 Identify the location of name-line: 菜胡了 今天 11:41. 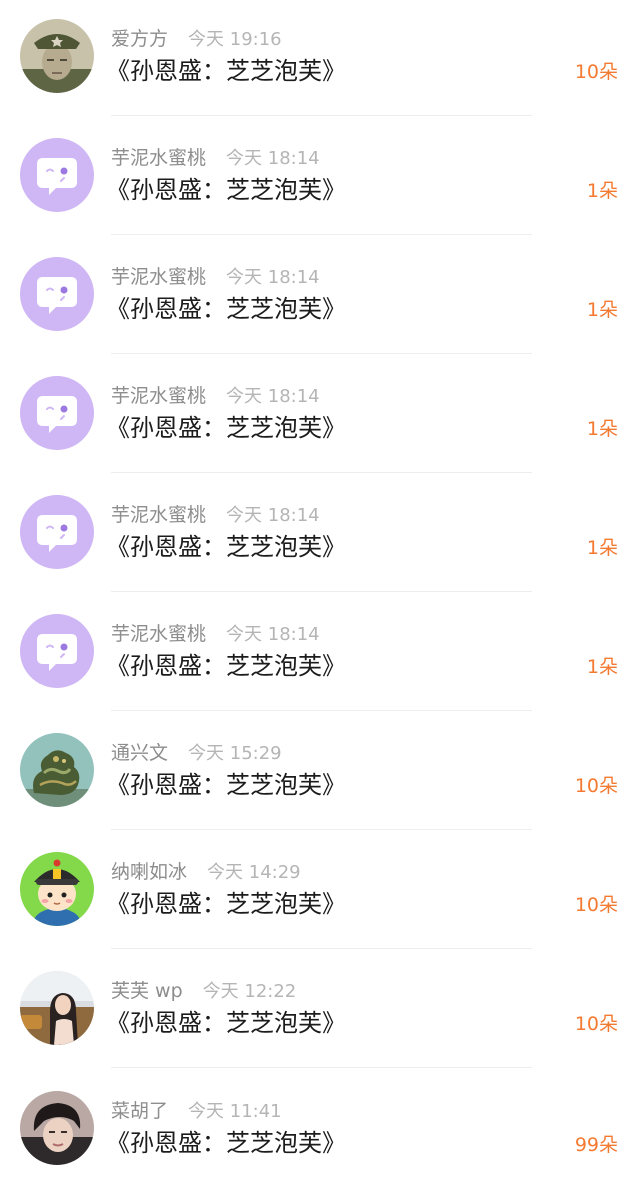
(196, 1111).